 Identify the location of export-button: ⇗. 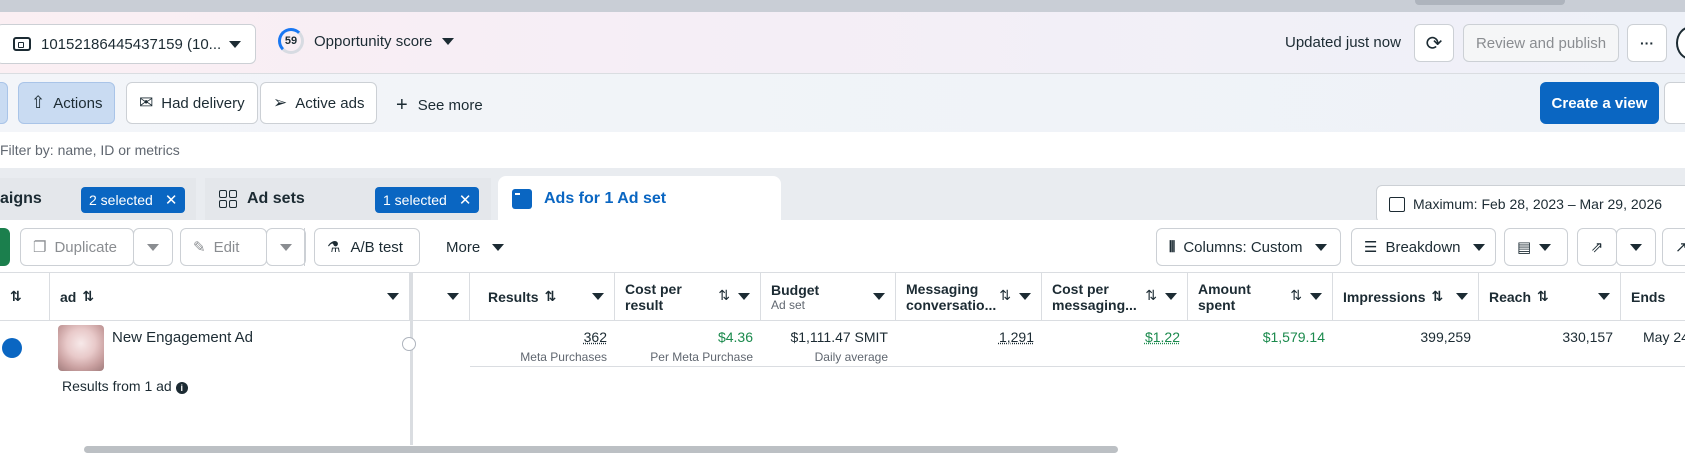
(1597, 247).